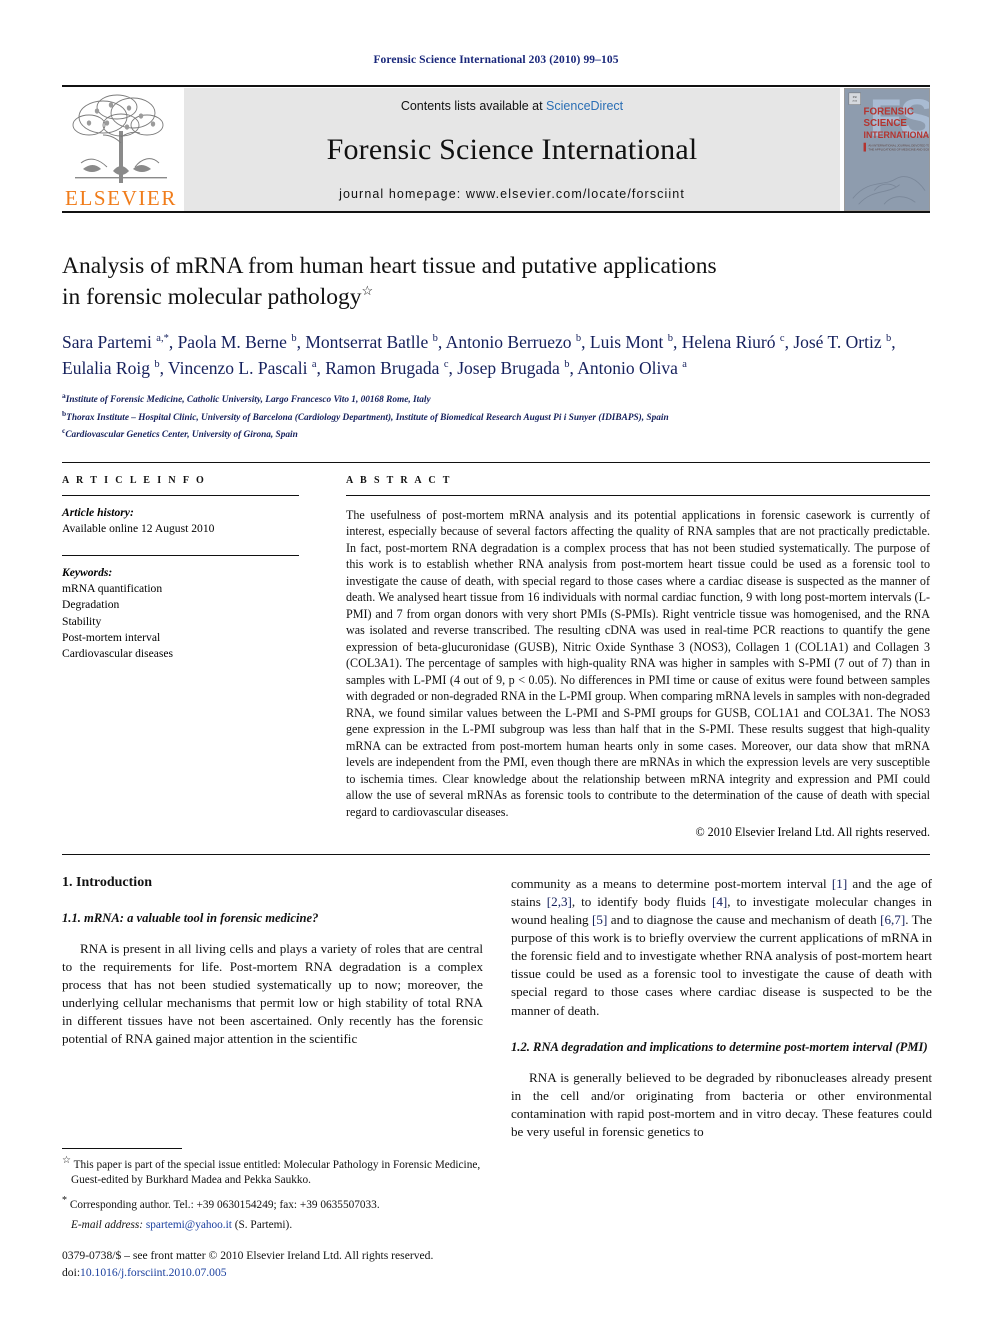 This screenshot has height=1323, width=992. What do you see at coordinates (119, 138) in the screenshot?
I see `elsevier-tree-icon` at bounding box center [119, 138].